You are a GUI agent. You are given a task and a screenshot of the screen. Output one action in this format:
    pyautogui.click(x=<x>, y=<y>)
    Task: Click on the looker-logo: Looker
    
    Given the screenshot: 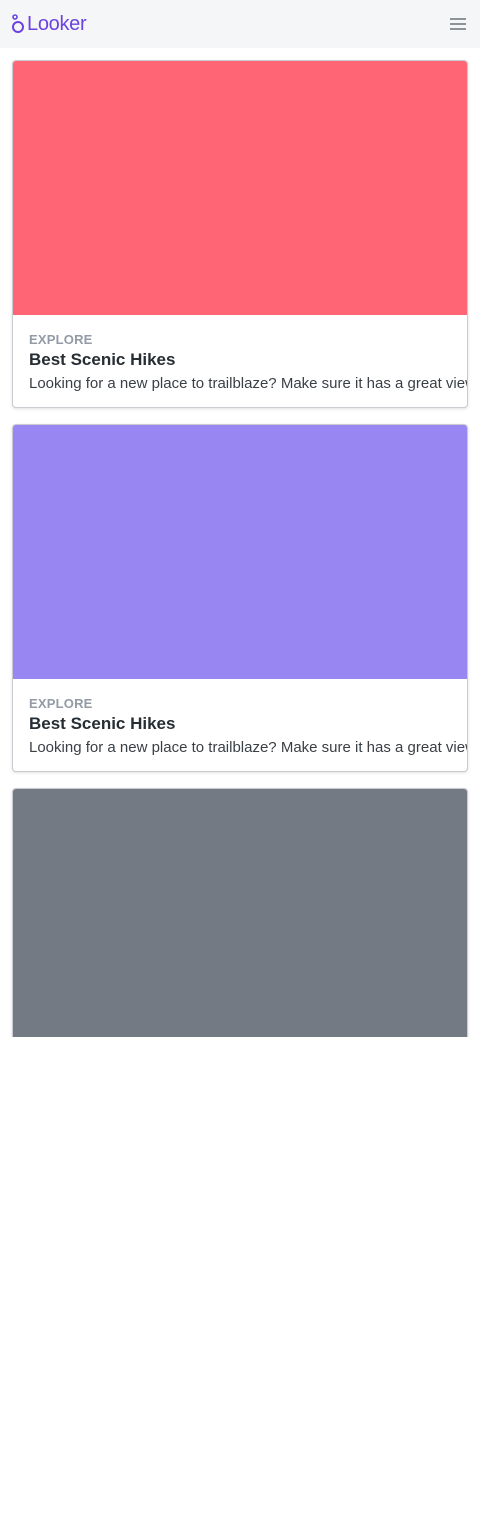 What is the action you would take?
    pyautogui.click(x=49, y=24)
    